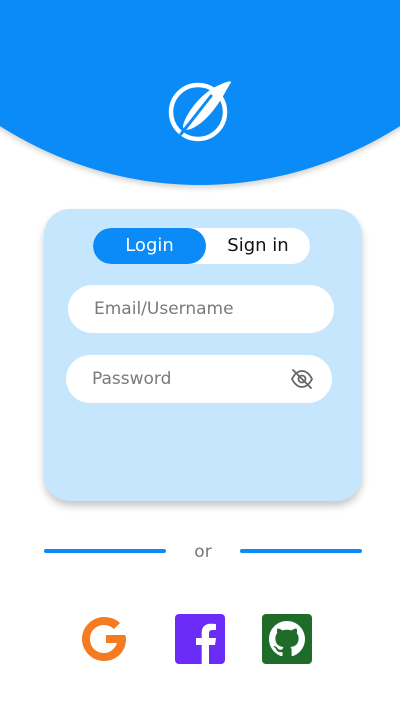 The width and height of the screenshot is (400, 711). What do you see at coordinates (258, 246) in the screenshot?
I see `tab-sign-in: Sign in` at bounding box center [258, 246].